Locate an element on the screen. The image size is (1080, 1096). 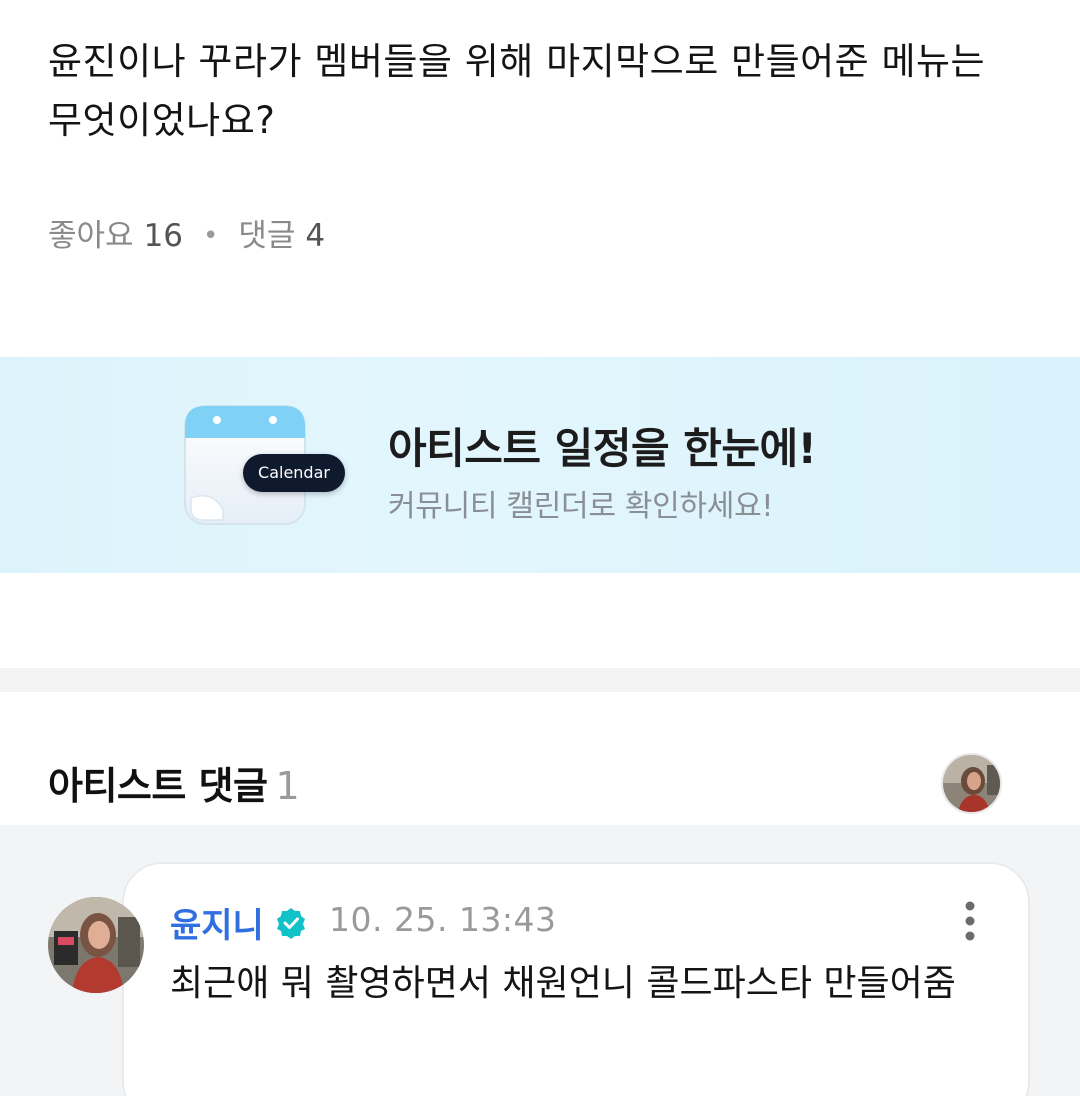
artist-avatar-image is located at coordinates (971, 783).